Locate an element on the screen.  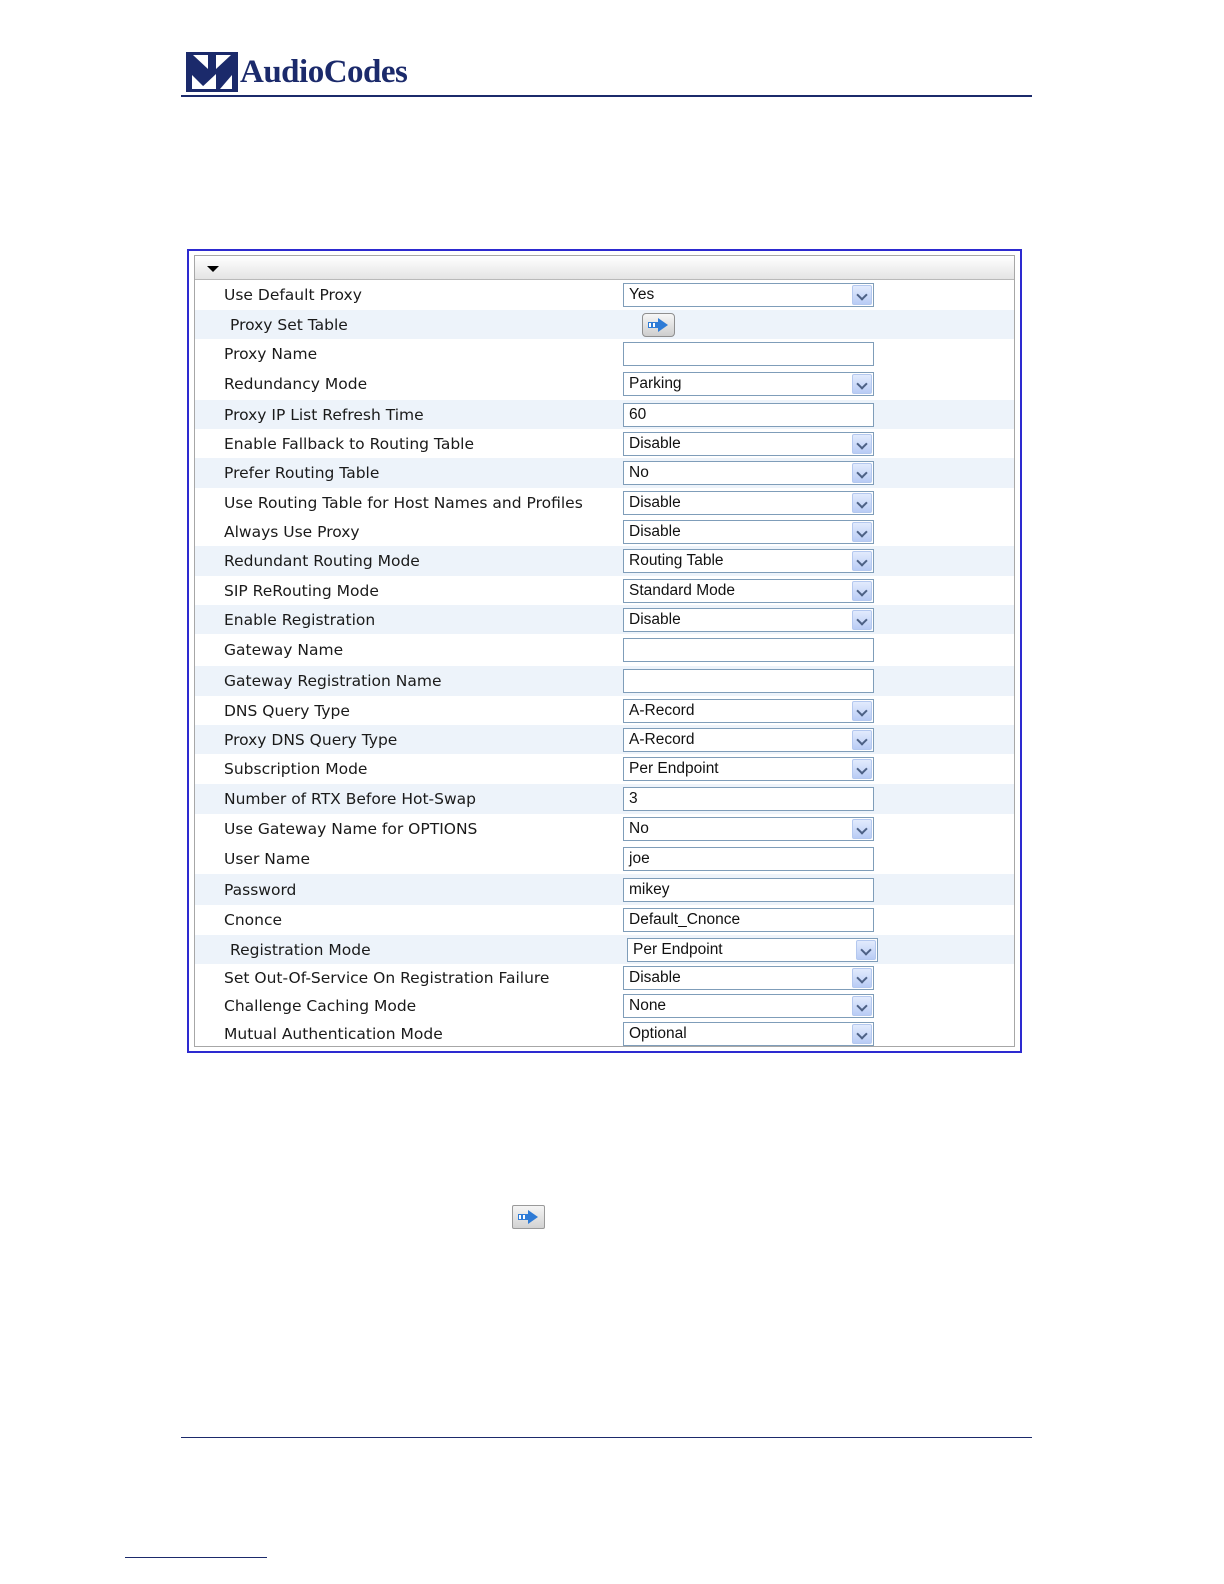
footnote-rule is located at coordinates (196, 1557).